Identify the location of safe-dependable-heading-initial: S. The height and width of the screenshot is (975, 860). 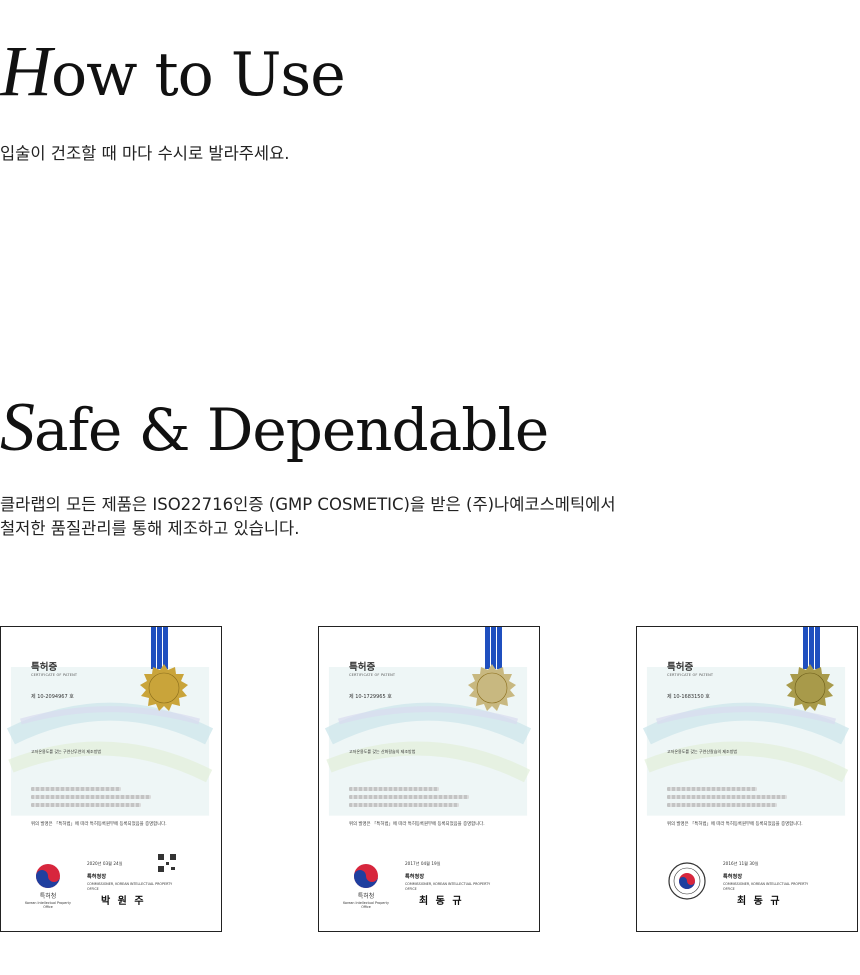
(17, 427).